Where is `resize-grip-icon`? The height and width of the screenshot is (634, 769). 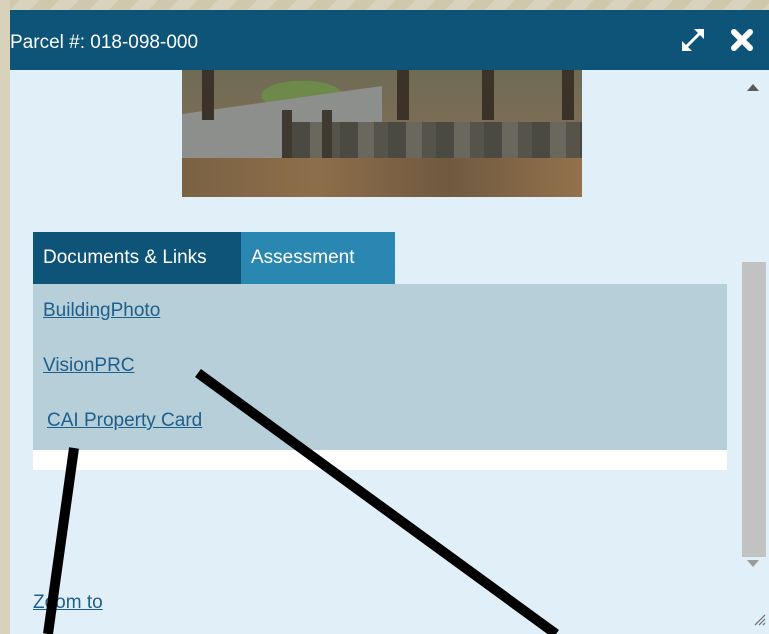
resize-grip-icon is located at coordinates (759, 619).